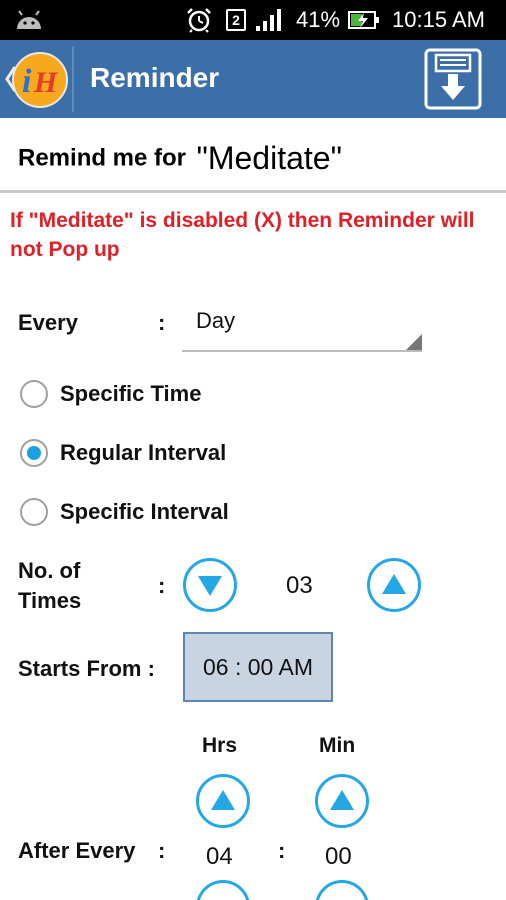  Describe the element at coordinates (49, 570) in the screenshot. I see `times-label-line1: No. of` at that location.